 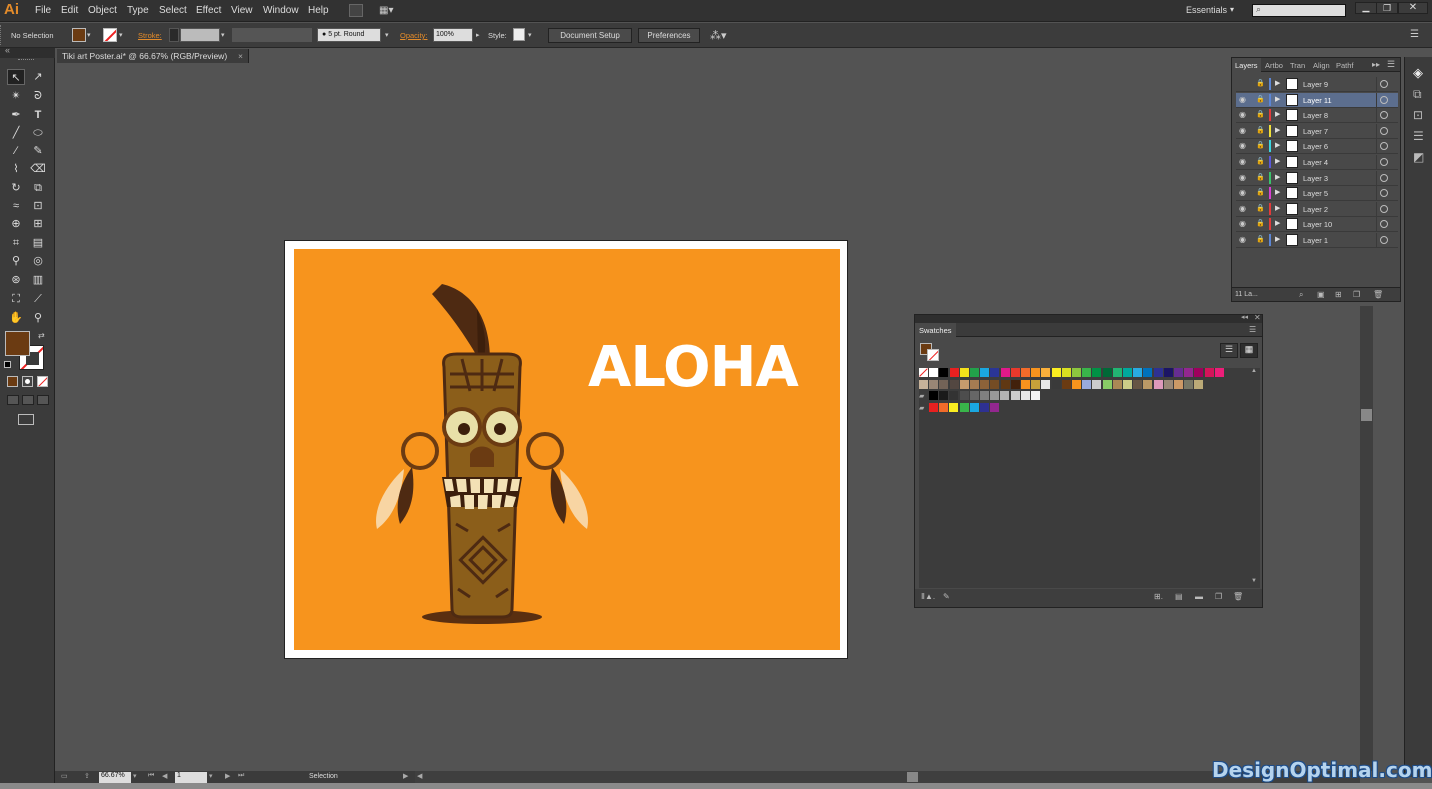 What do you see at coordinates (135, 776) in the screenshot?
I see `zoom-dropdown-icon: ▾` at bounding box center [135, 776].